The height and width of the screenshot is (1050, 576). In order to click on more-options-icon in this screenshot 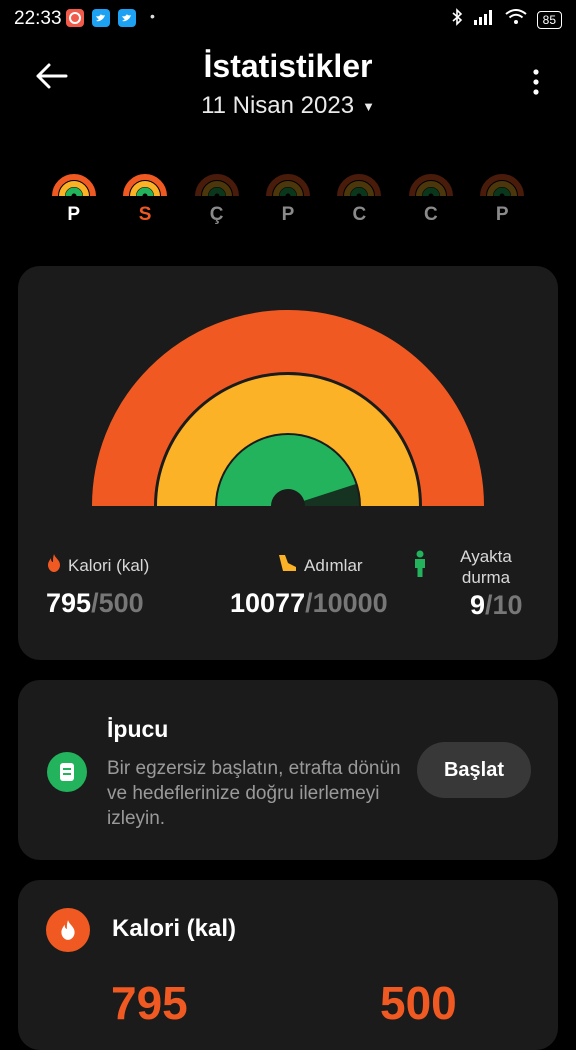, I will do `click(536, 82)`.